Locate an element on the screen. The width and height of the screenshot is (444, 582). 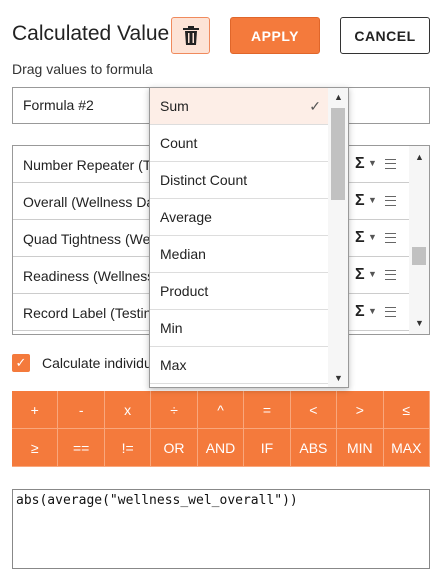
subtitle: Drag values to formula is located at coordinates (82, 69).